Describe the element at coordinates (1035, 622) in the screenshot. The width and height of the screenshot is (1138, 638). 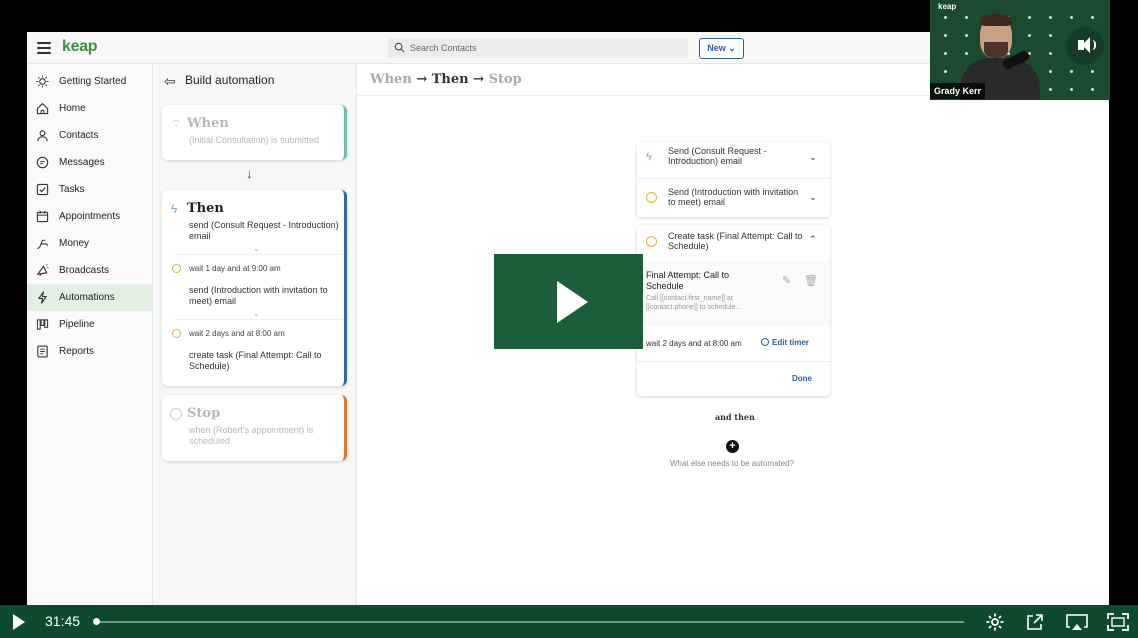
I see `share-icon` at that location.